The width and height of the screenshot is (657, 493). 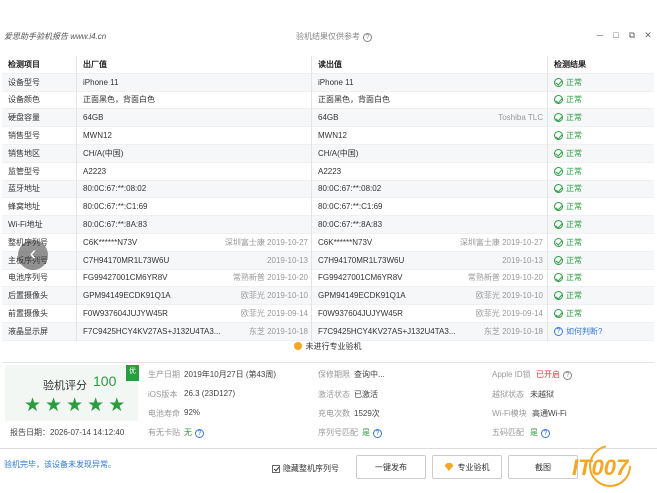 What do you see at coordinates (164, 413) in the screenshot?
I see `battery-life-label: 电池寿命` at bounding box center [164, 413].